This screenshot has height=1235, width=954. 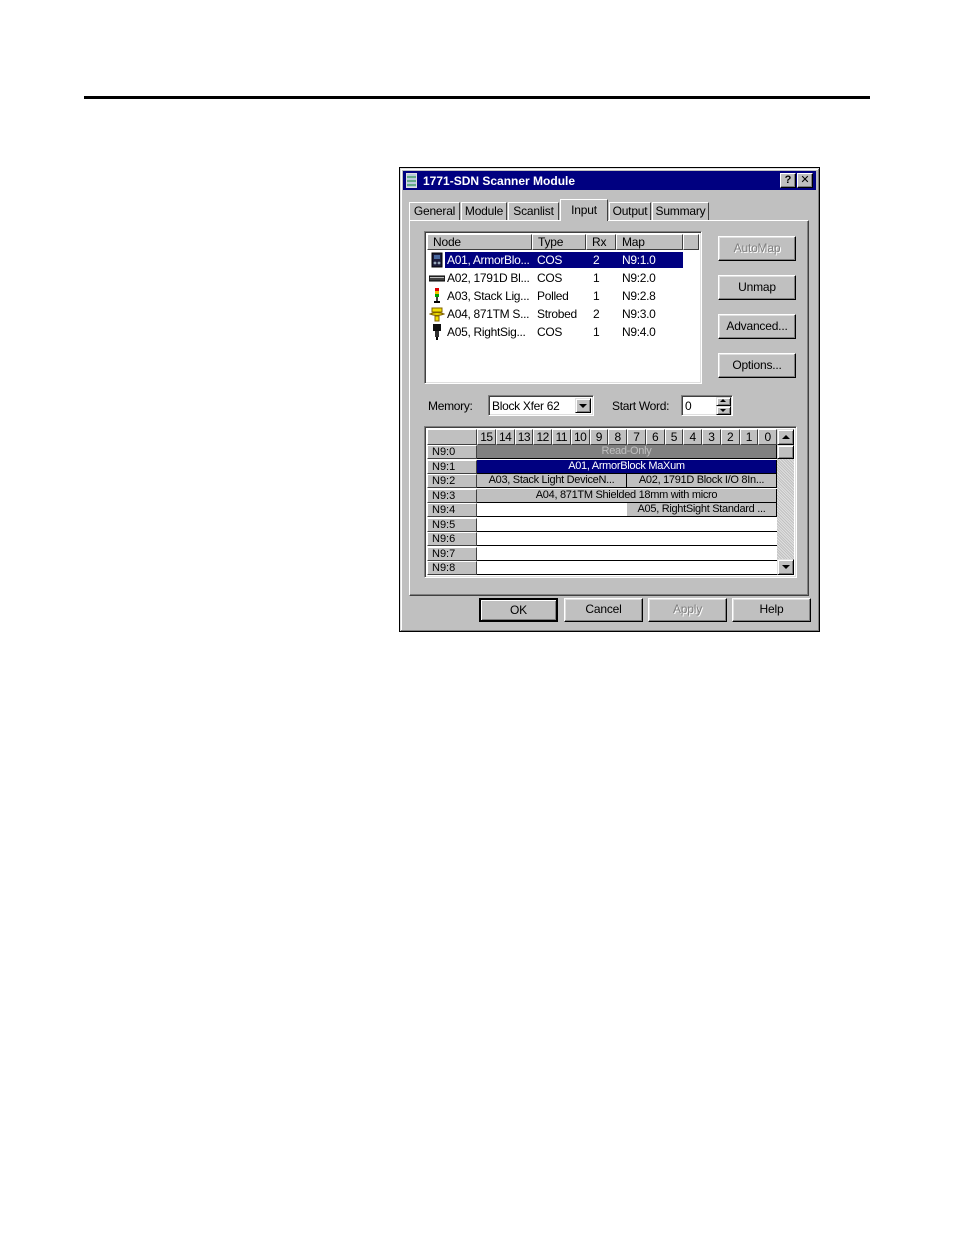 What do you see at coordinates (450, 406) in the screenshot?
I see `memory-label: Memory:` at bounding box center [450, 406].